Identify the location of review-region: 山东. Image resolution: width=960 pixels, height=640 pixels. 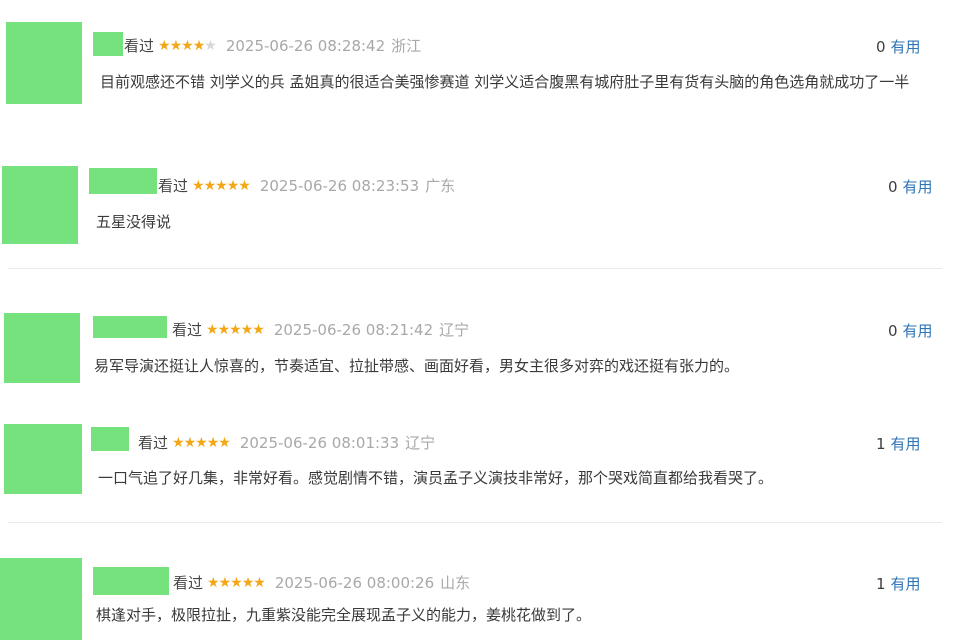
(455, 583).